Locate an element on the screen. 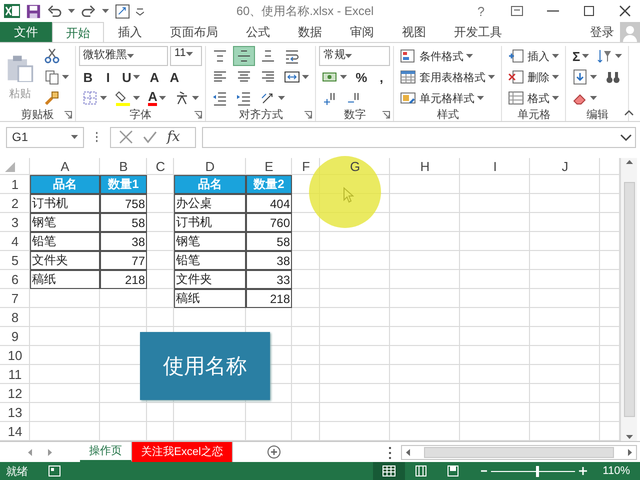 The height and width of the screenshot is (480, 640). expand-icon is located at coordinates (626, 137).